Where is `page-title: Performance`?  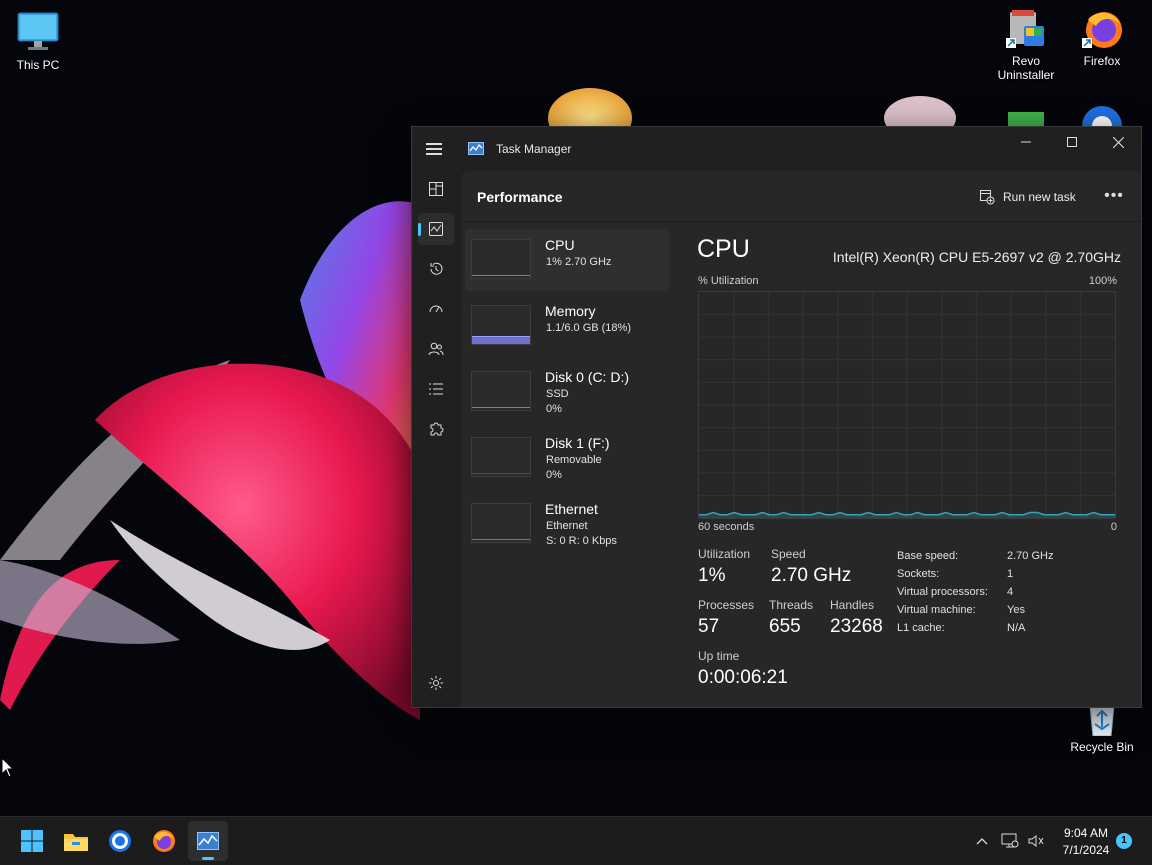 page-title: Performance is located at coordinates (520, 197).